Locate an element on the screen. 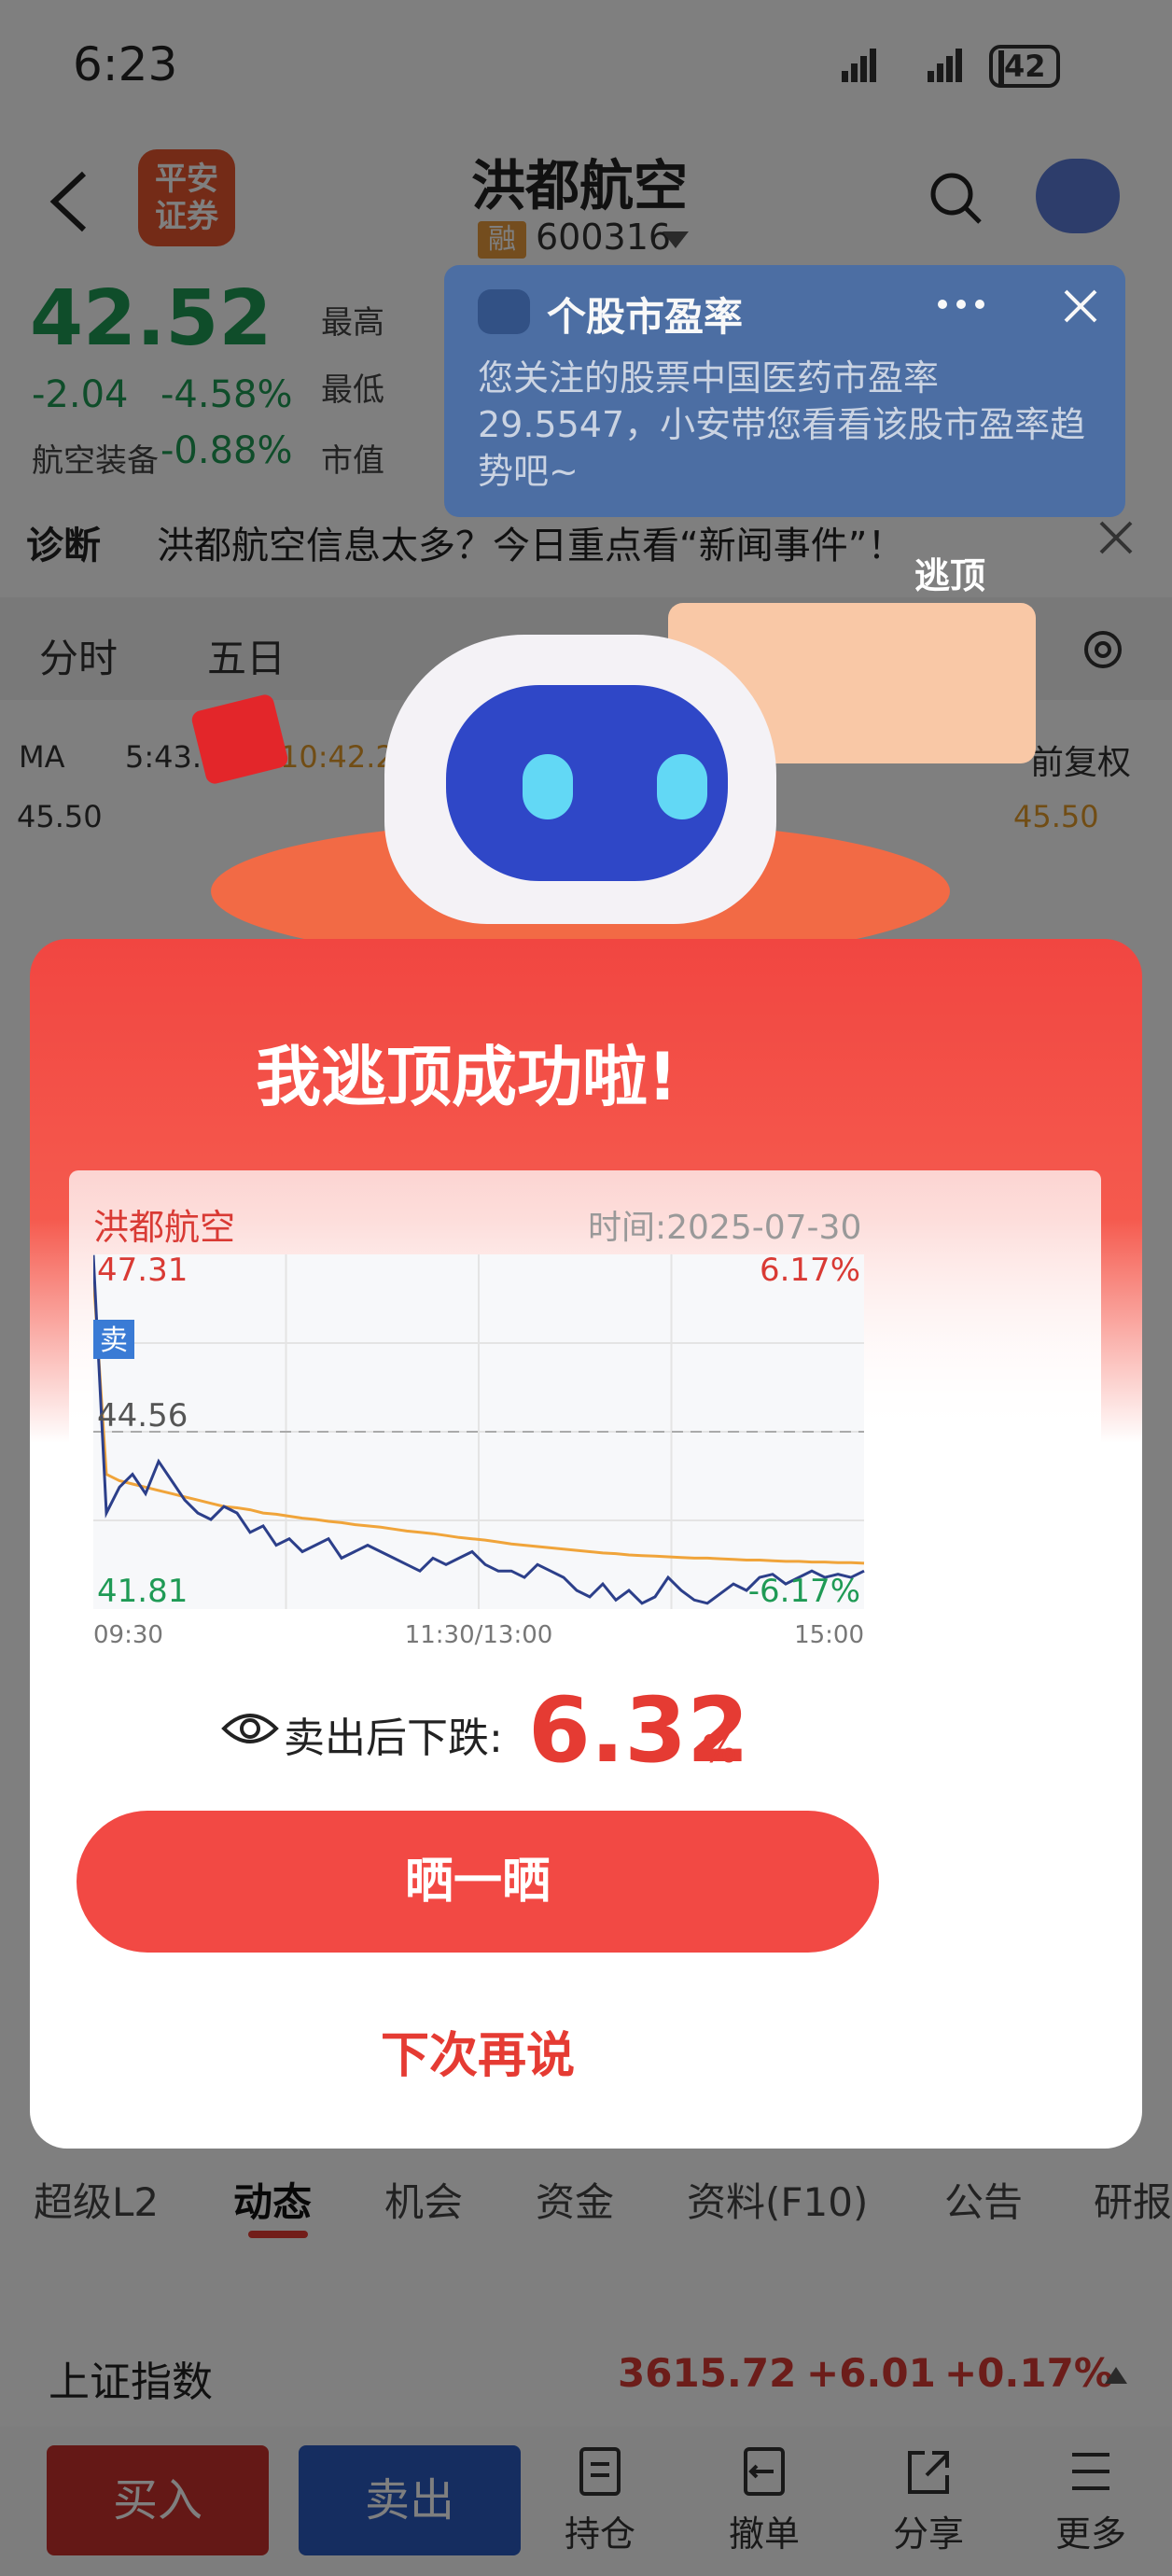 This screenshot has height=2576, width=1172. pct-max-label: 6.17% is located at coordinates (810, 1271).